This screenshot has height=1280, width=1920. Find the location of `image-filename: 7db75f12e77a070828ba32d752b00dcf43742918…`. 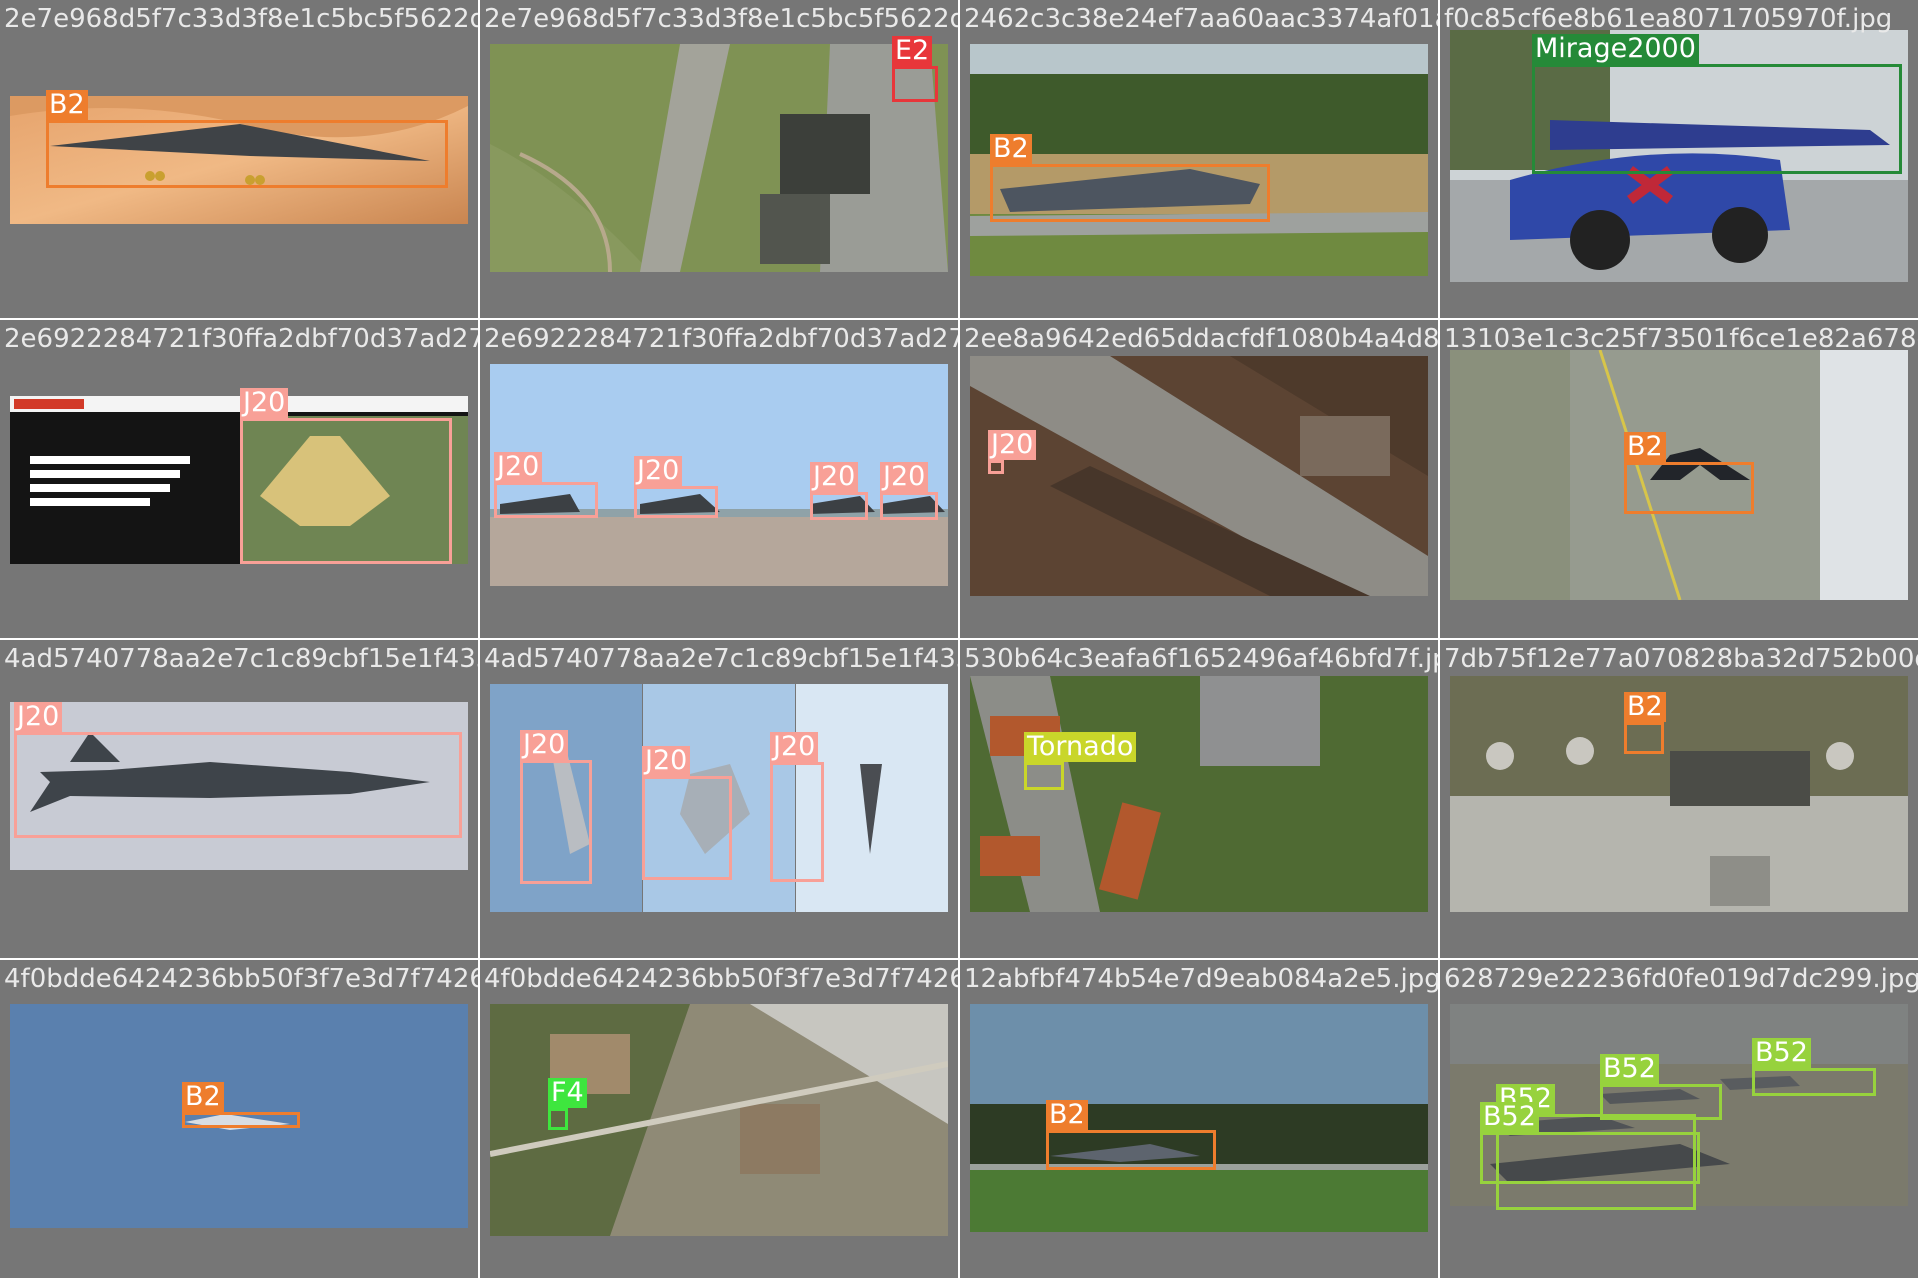

image-filename: 7db75f12e77a070828ba32d752b00dcf43742918… is located at coordinates (1681, 659).